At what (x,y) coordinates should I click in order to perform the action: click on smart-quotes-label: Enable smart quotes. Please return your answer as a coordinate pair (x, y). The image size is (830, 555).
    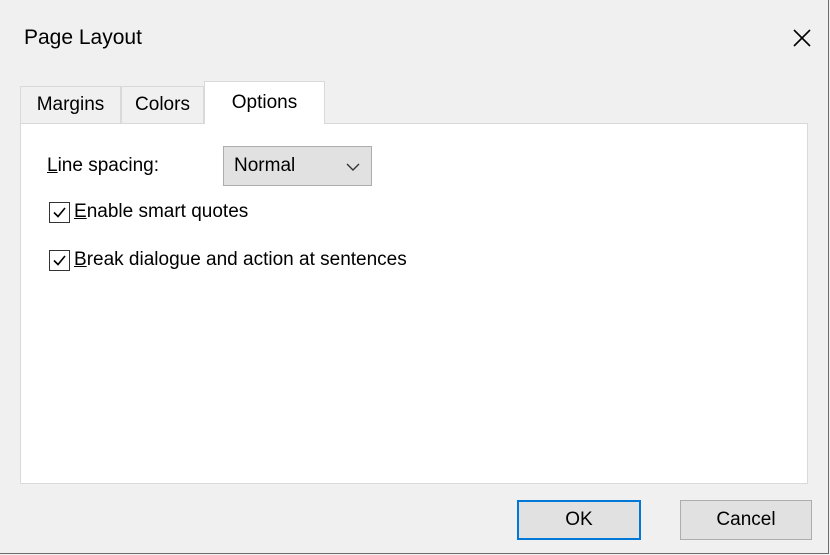
    Looking at the image, I should click on (161, 211).